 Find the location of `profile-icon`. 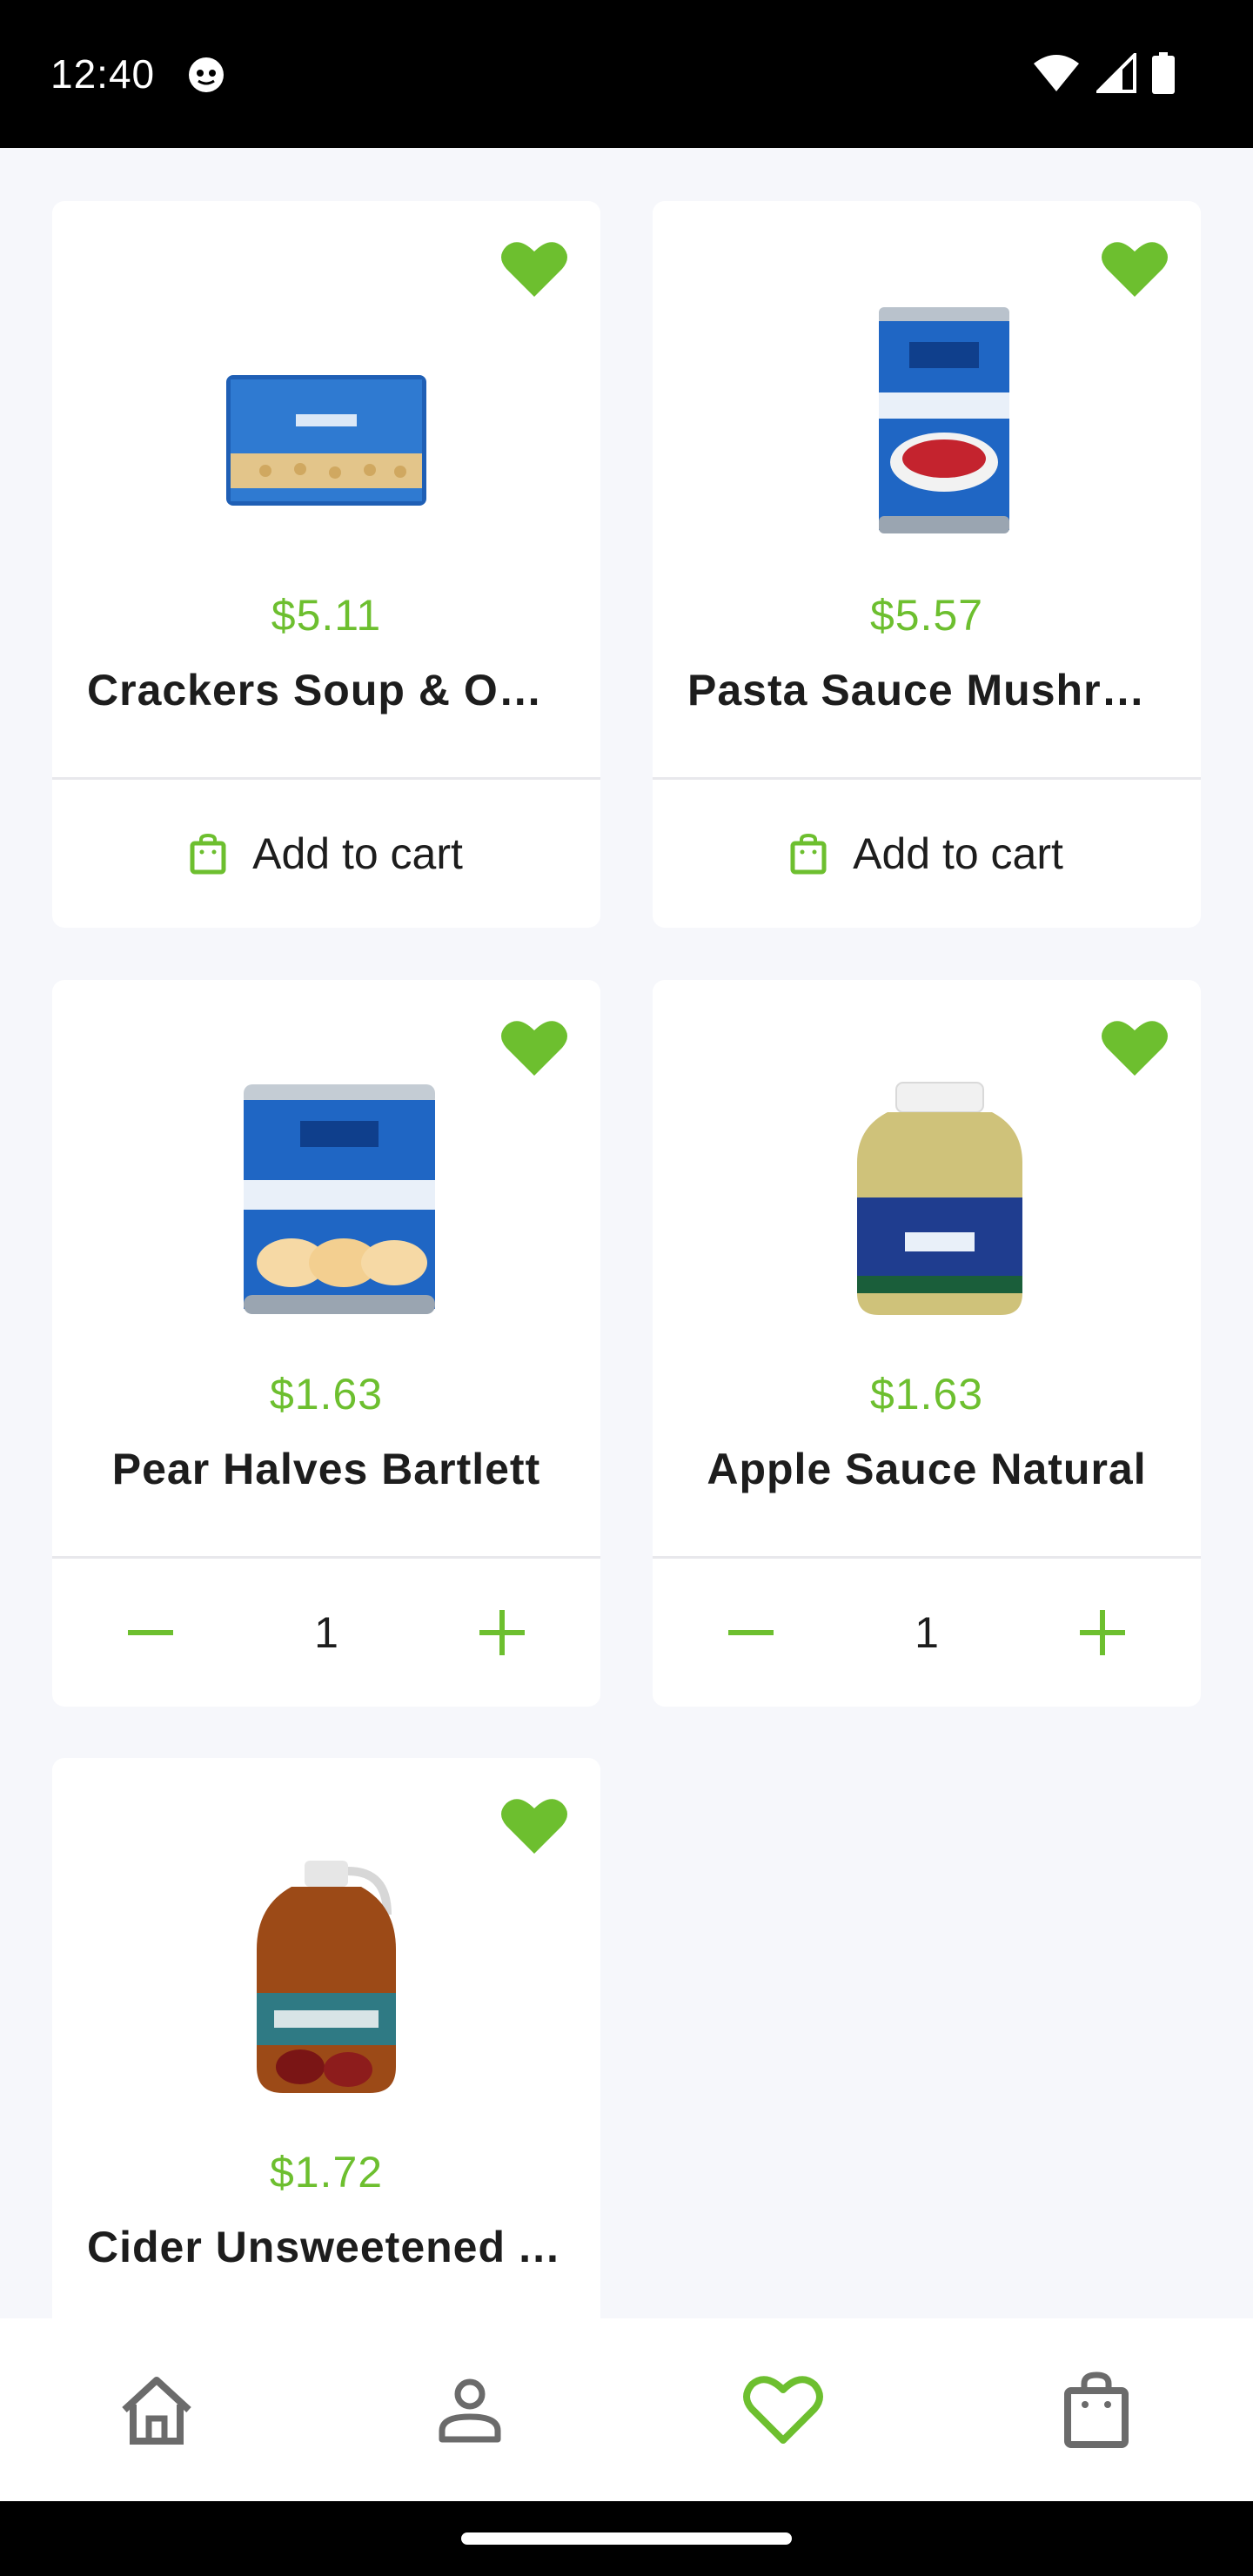

profile-icon is located at coordinates (470, 2411).